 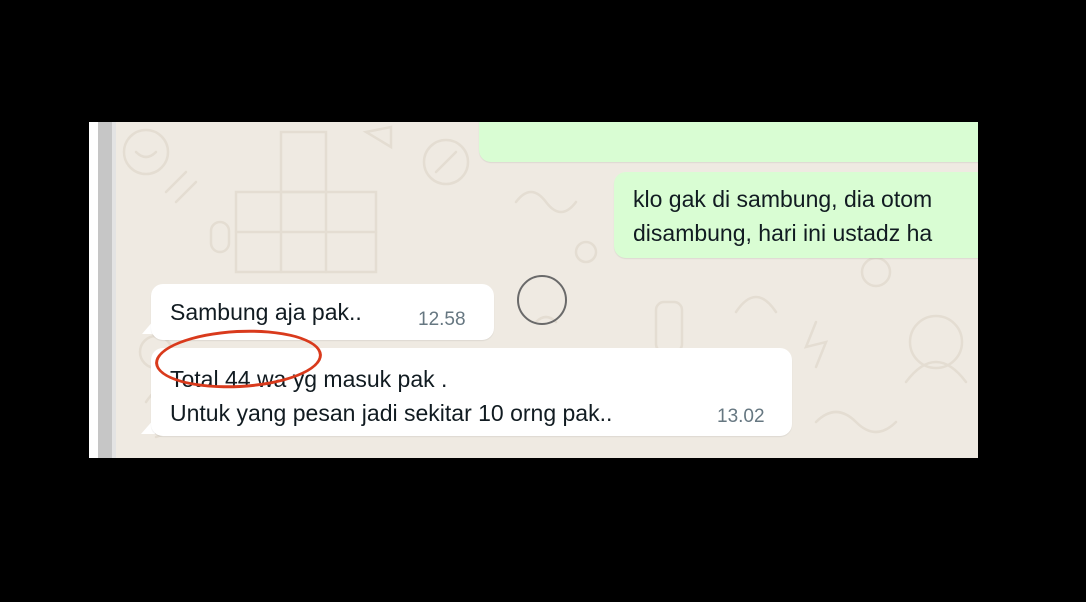 I want to click on message-text: Sambung aja pak.., so click(x=266, y=312).